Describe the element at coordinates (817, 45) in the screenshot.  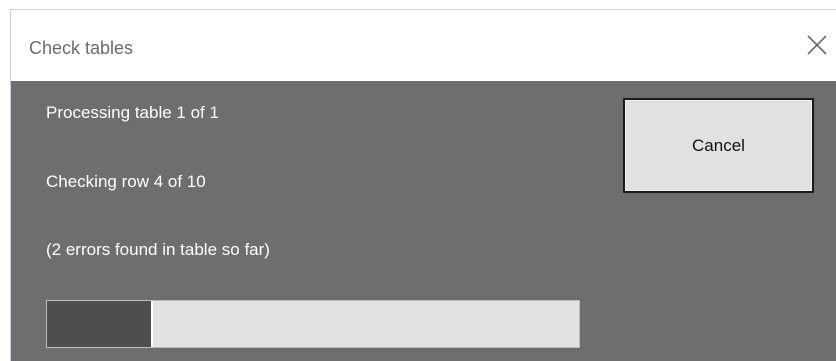
I see `close-icon` at that location.